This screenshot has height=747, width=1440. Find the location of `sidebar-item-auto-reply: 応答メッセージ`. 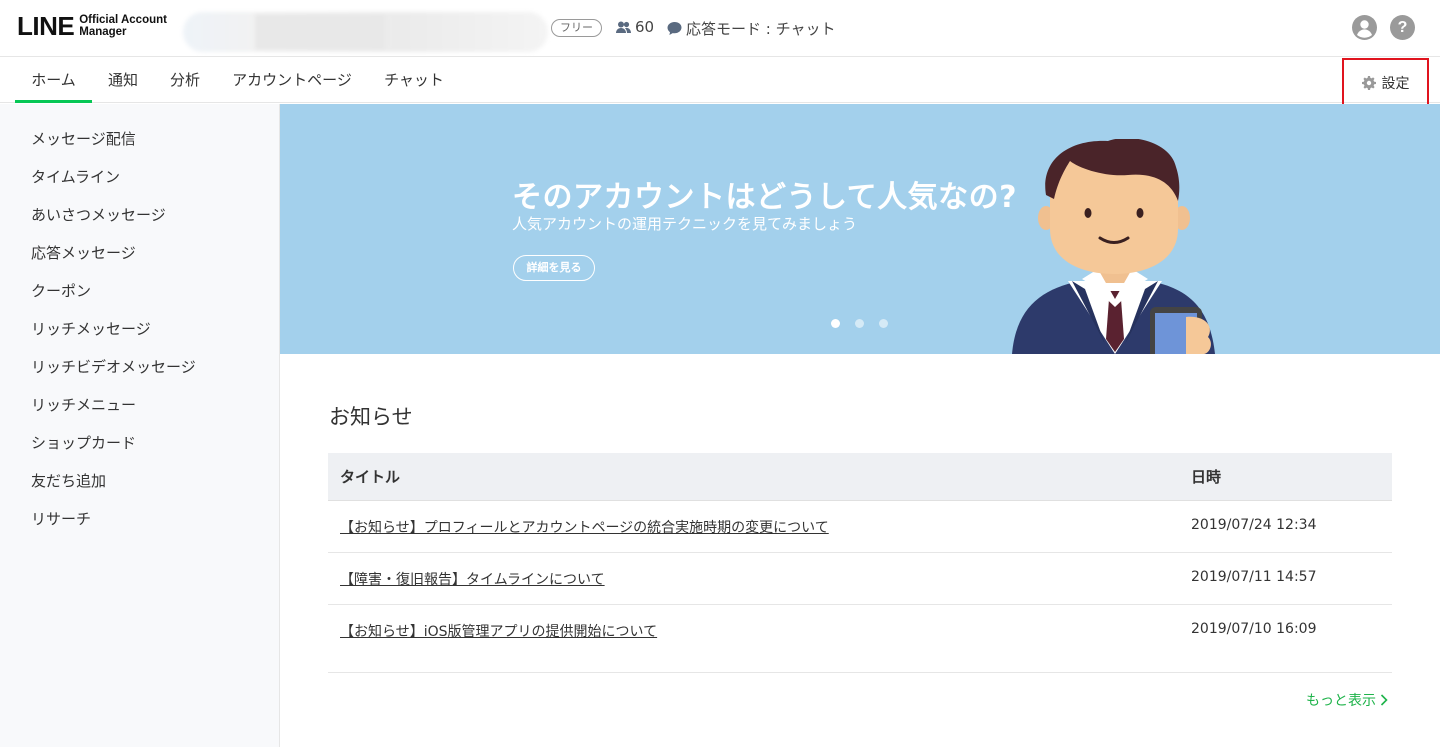

sidebar-item-auto-reply: 応答メッセージ is located at coordinates (83, 253).